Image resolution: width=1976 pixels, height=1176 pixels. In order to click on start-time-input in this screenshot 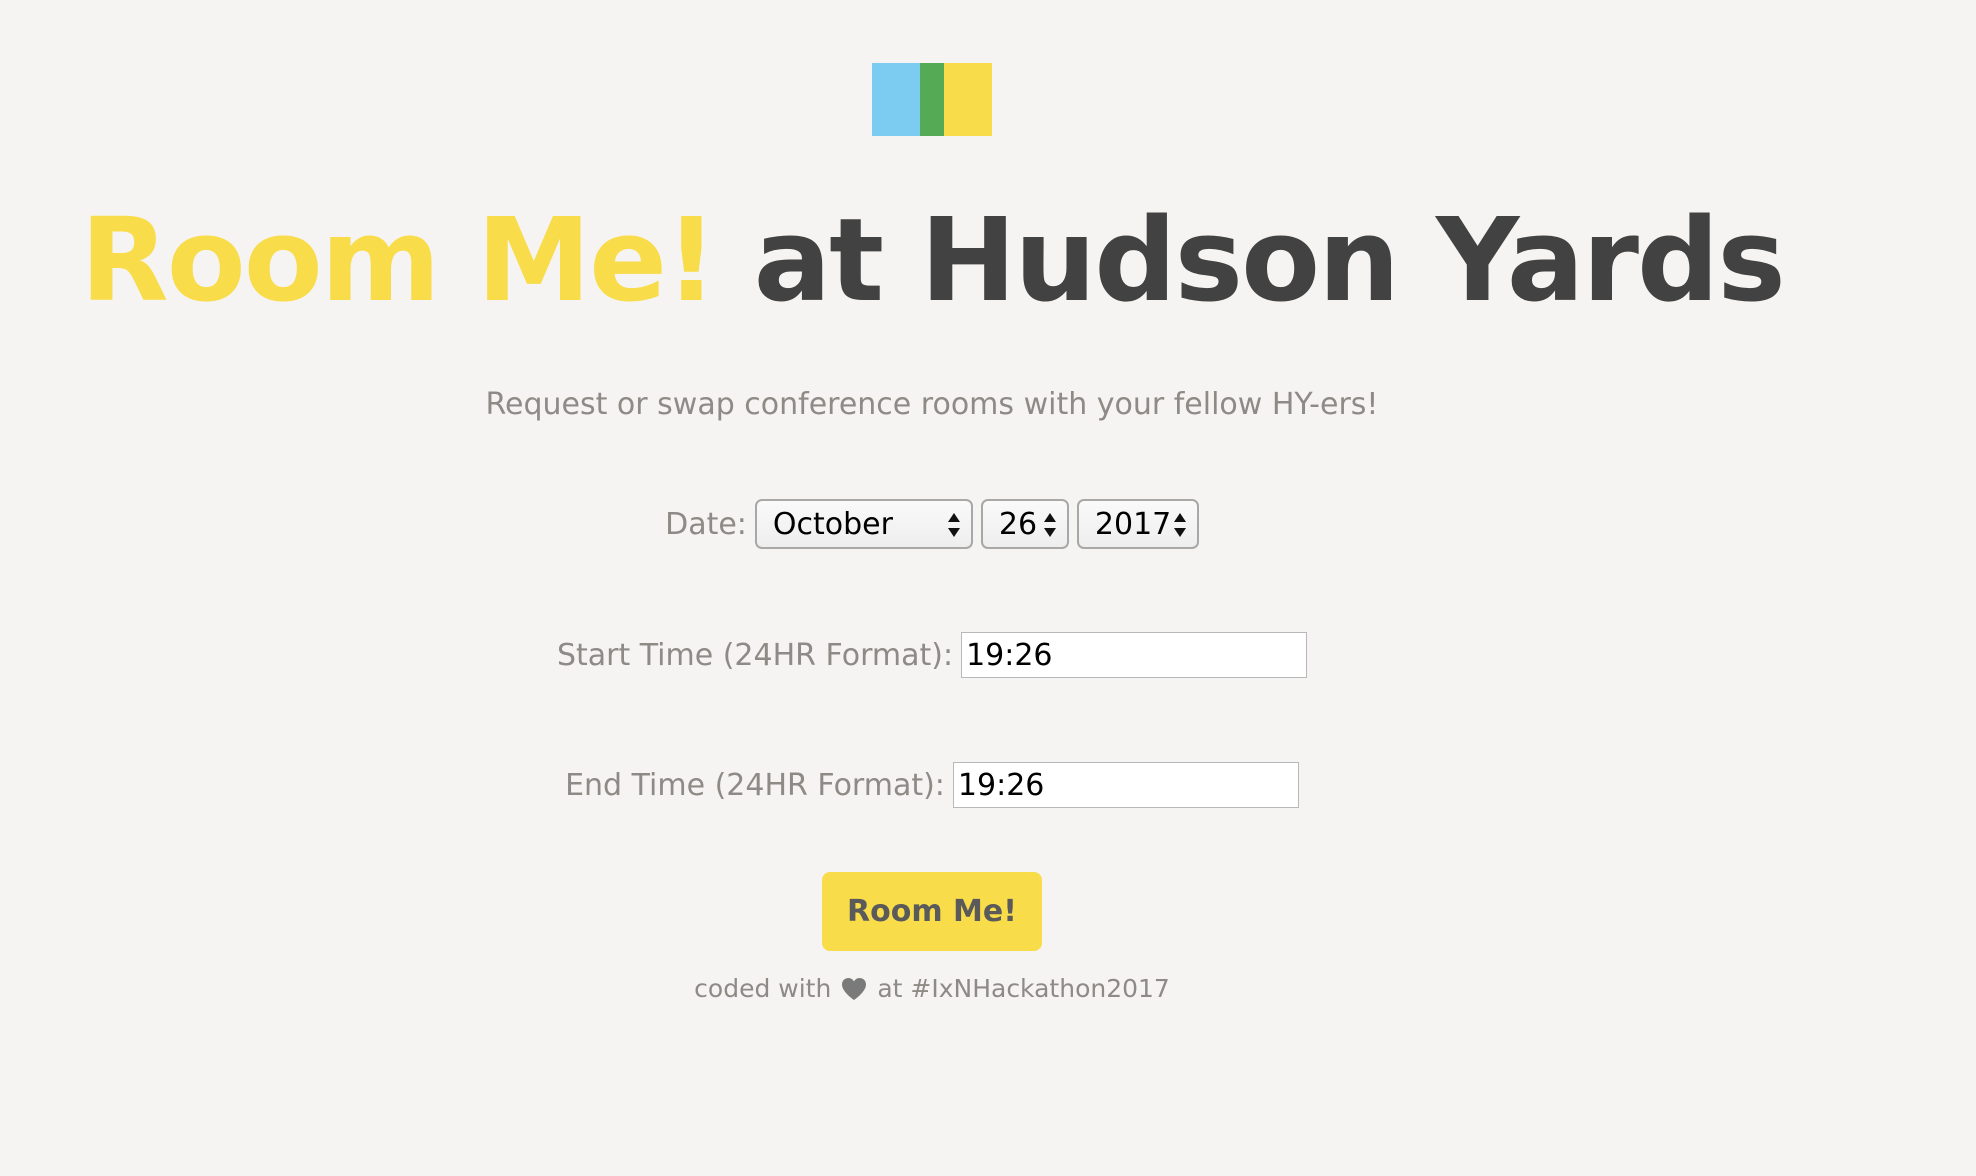, I will do `click(1134, 655)`.